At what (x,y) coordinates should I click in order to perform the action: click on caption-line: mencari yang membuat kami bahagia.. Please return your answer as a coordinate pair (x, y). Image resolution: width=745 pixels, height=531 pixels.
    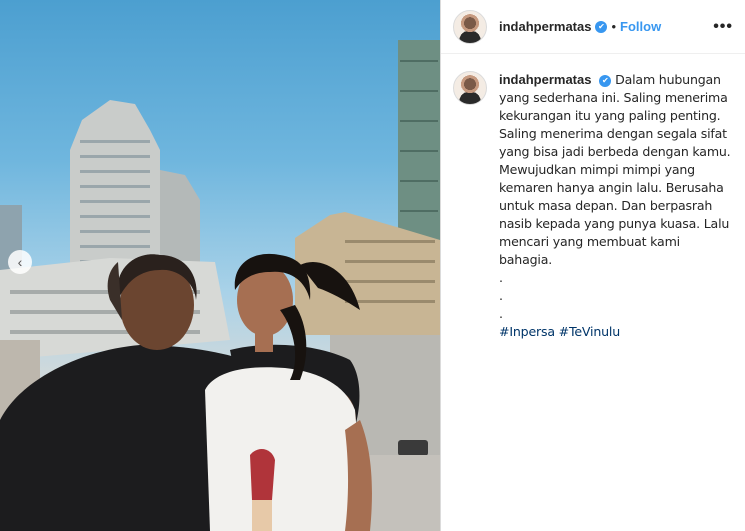
    Looking at the image, I should click on (589, 250).